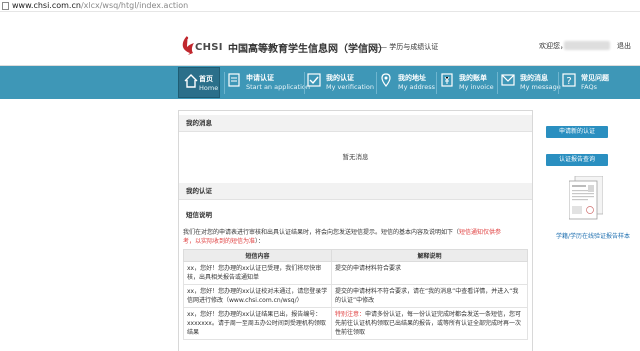  What do you see at coordinates (355, 157) in the screenshot?
I see `no-messages-text: 暂无消息` at bounding box center [355, 157].